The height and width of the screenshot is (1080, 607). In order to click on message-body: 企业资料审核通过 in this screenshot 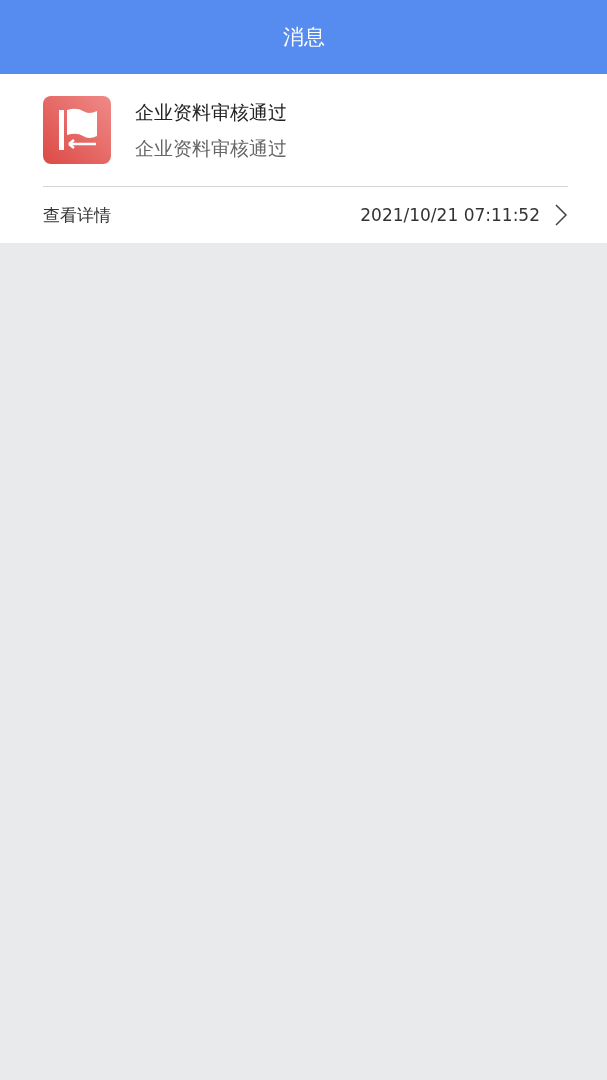, I will do `click(211, 148)`.